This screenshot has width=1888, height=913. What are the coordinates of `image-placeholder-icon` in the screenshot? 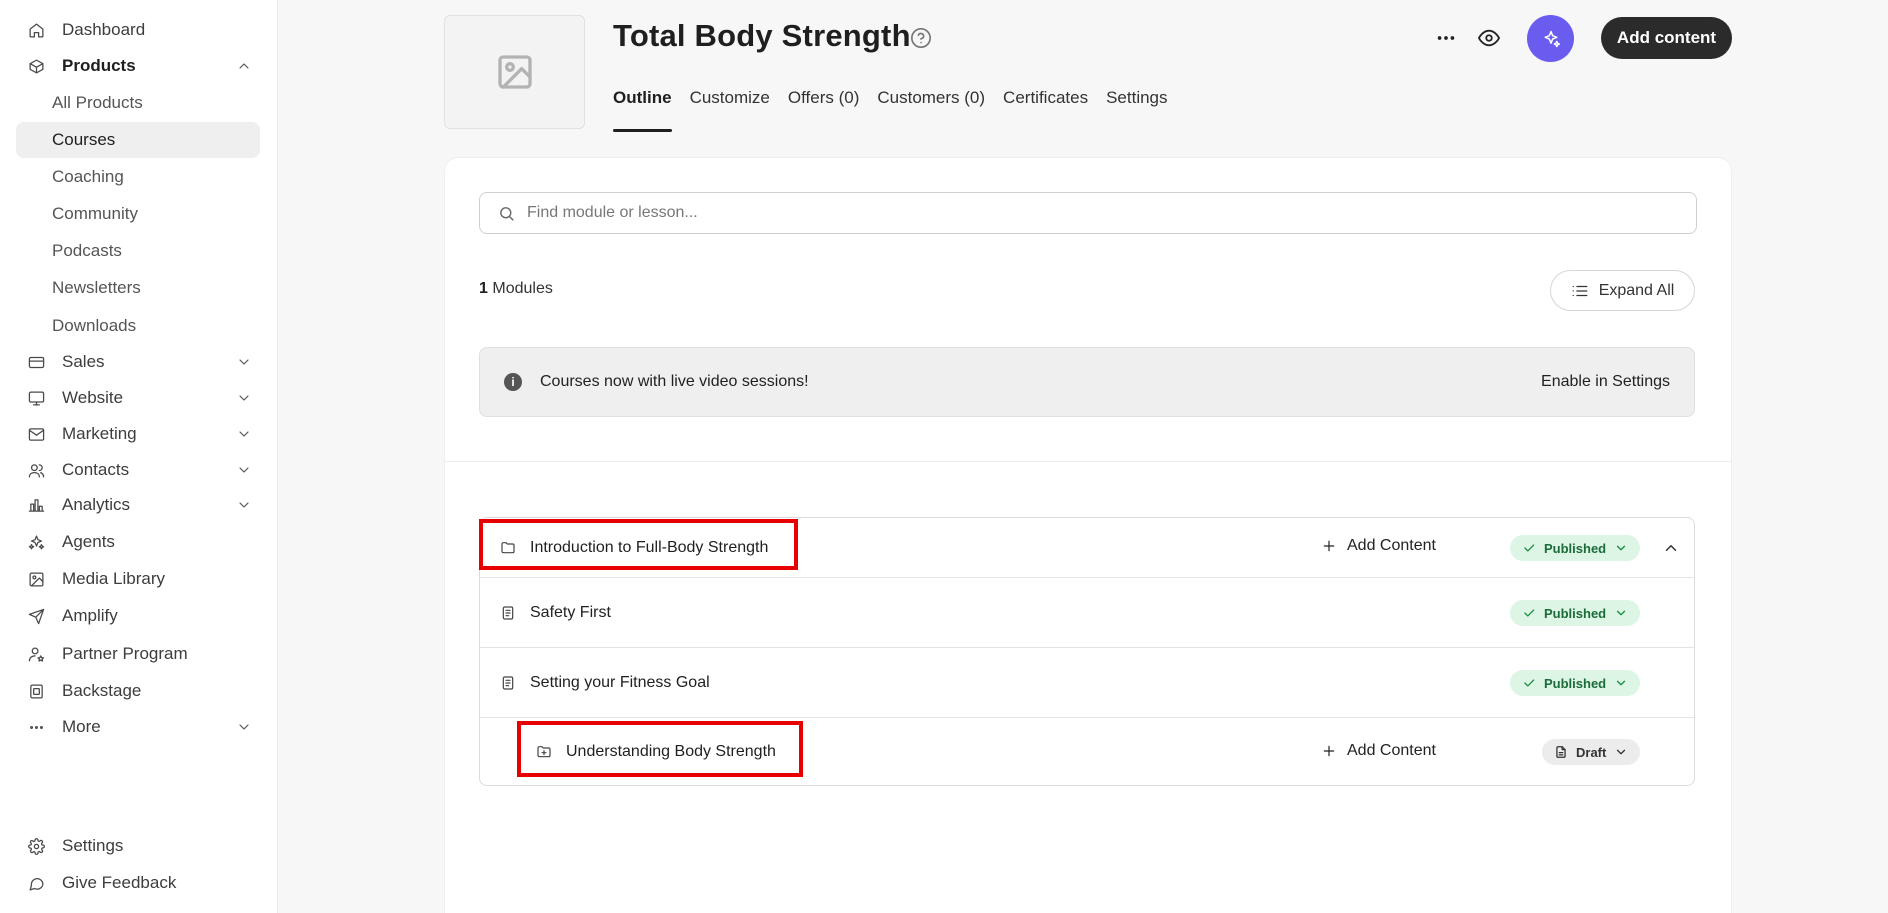 It's located at (514, 72).